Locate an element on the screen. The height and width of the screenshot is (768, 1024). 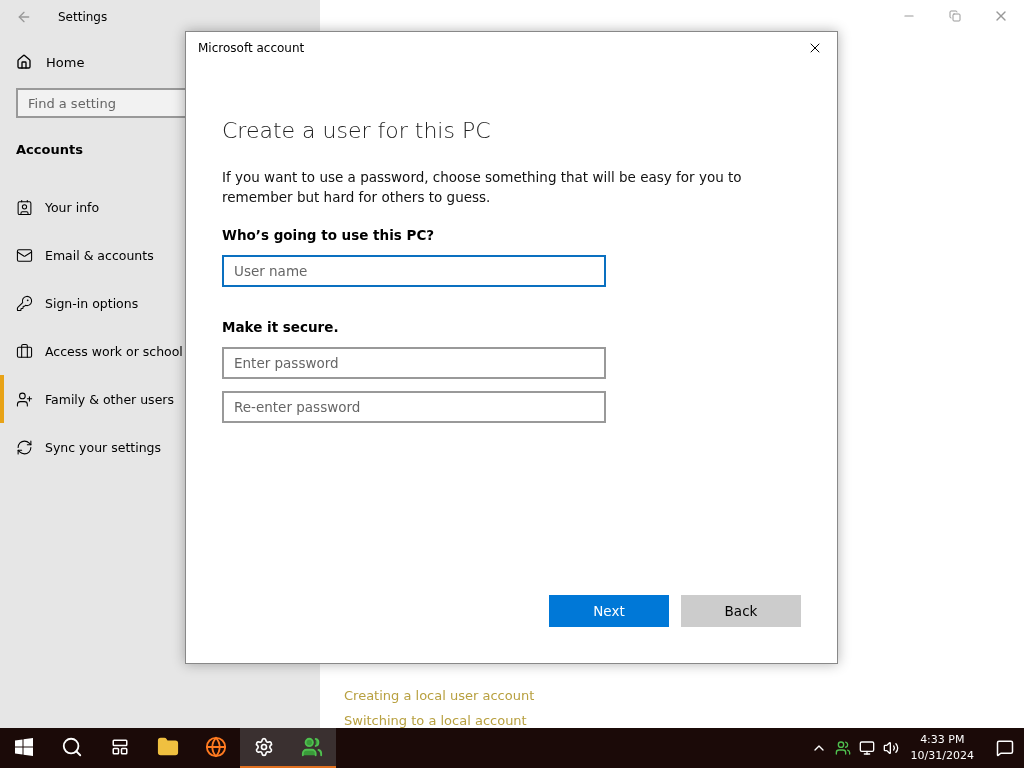
folder-icon is located at coordinates (168, 747).